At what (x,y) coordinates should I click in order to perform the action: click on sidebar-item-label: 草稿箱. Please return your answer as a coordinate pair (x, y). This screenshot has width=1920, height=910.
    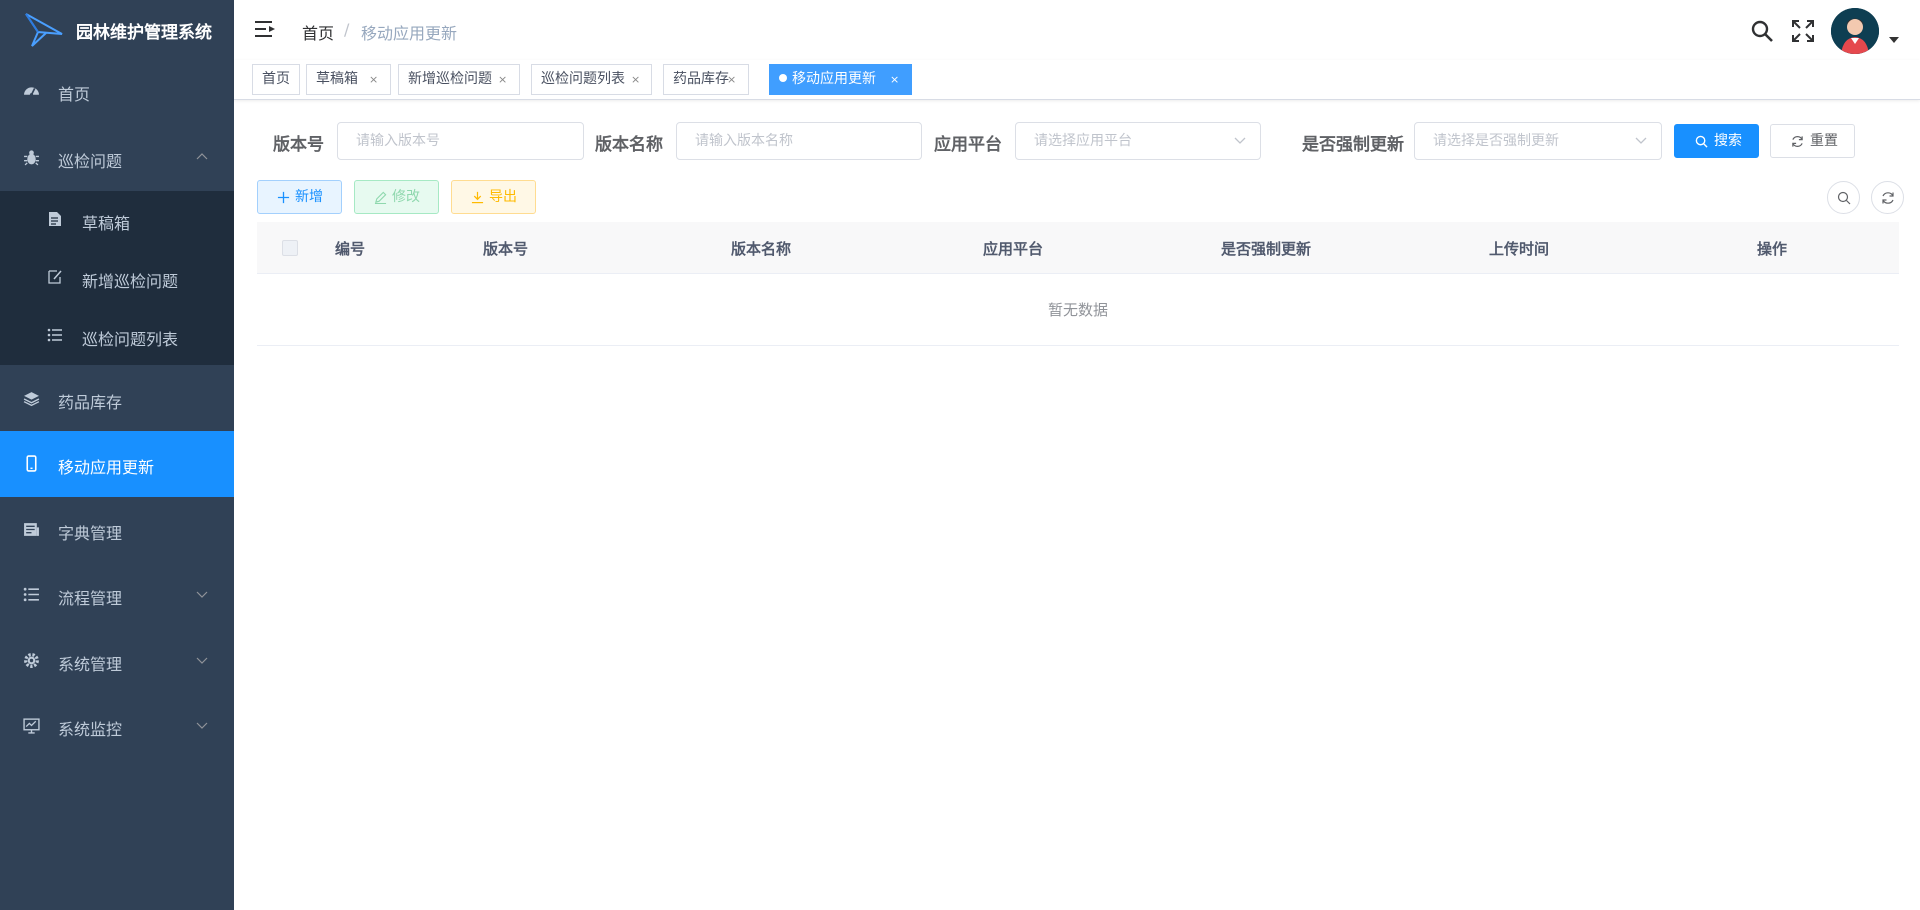
    Looking at the image, I should click on (106, 223).